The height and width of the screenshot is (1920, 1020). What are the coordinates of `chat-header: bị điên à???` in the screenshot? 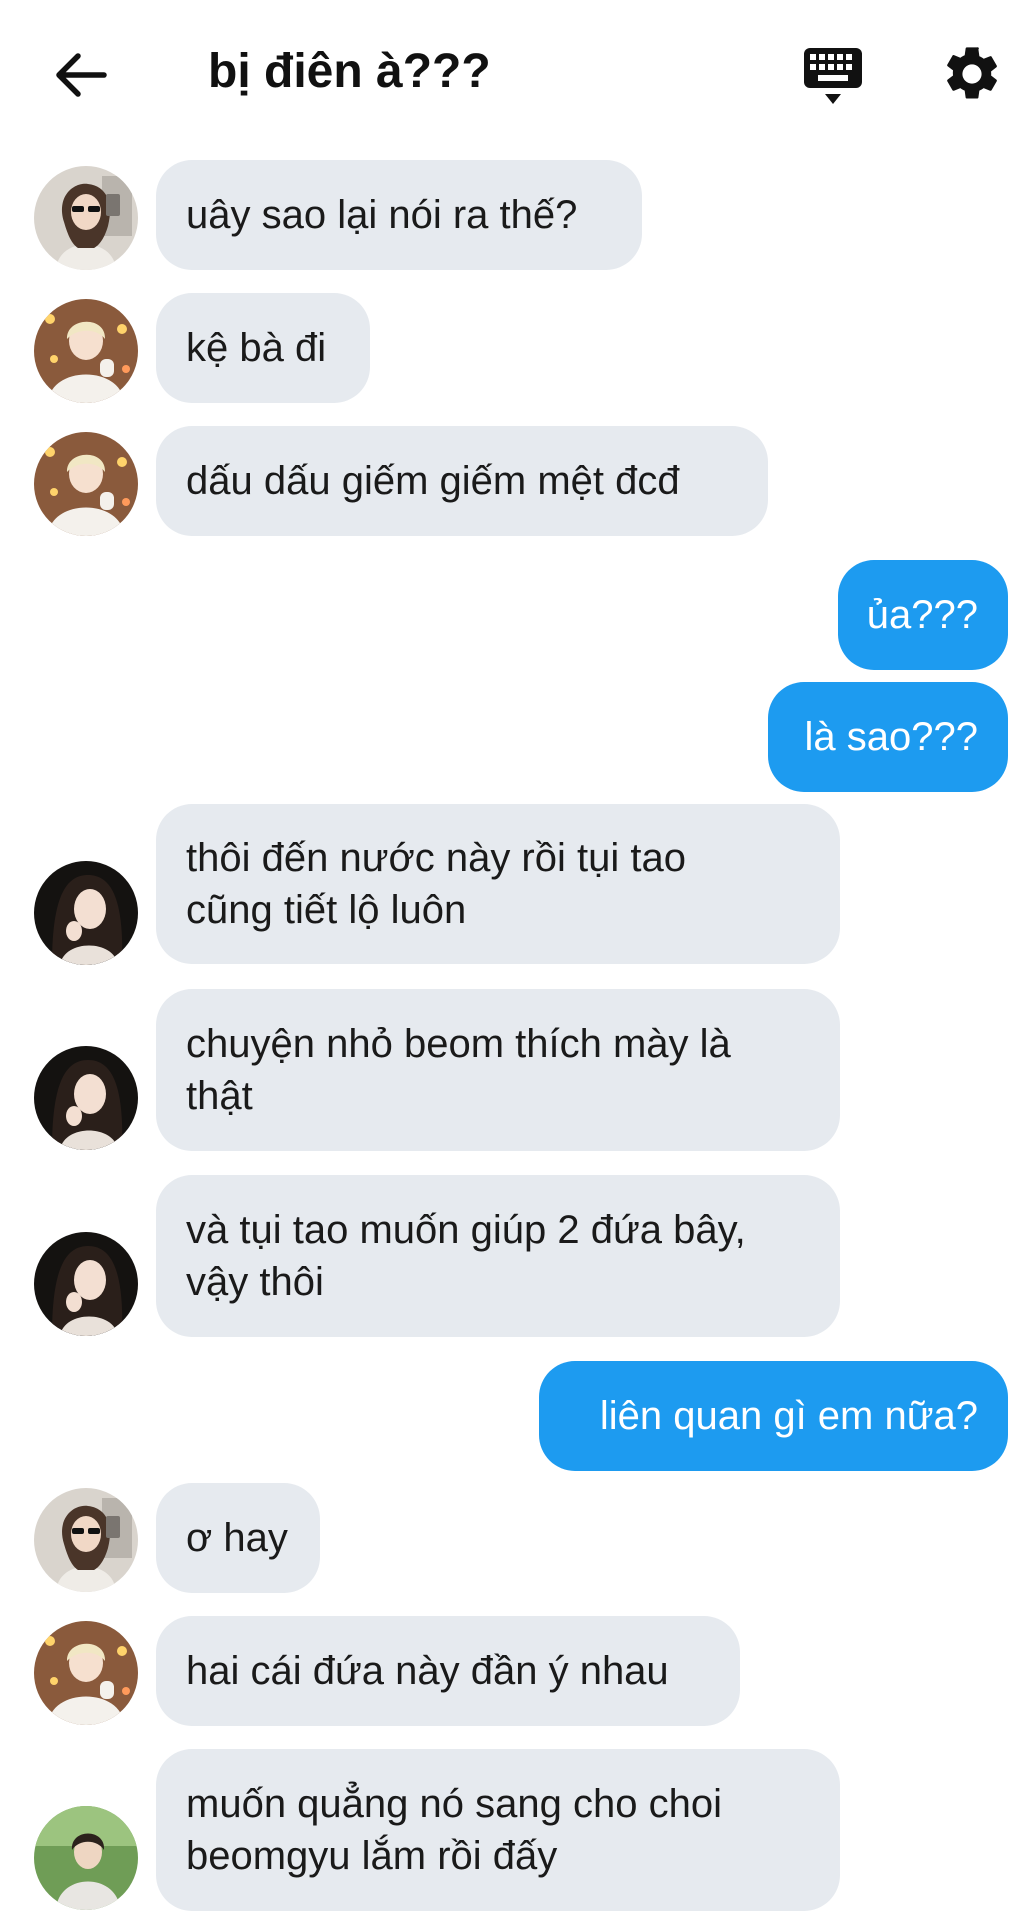 It's located at (510, 75).